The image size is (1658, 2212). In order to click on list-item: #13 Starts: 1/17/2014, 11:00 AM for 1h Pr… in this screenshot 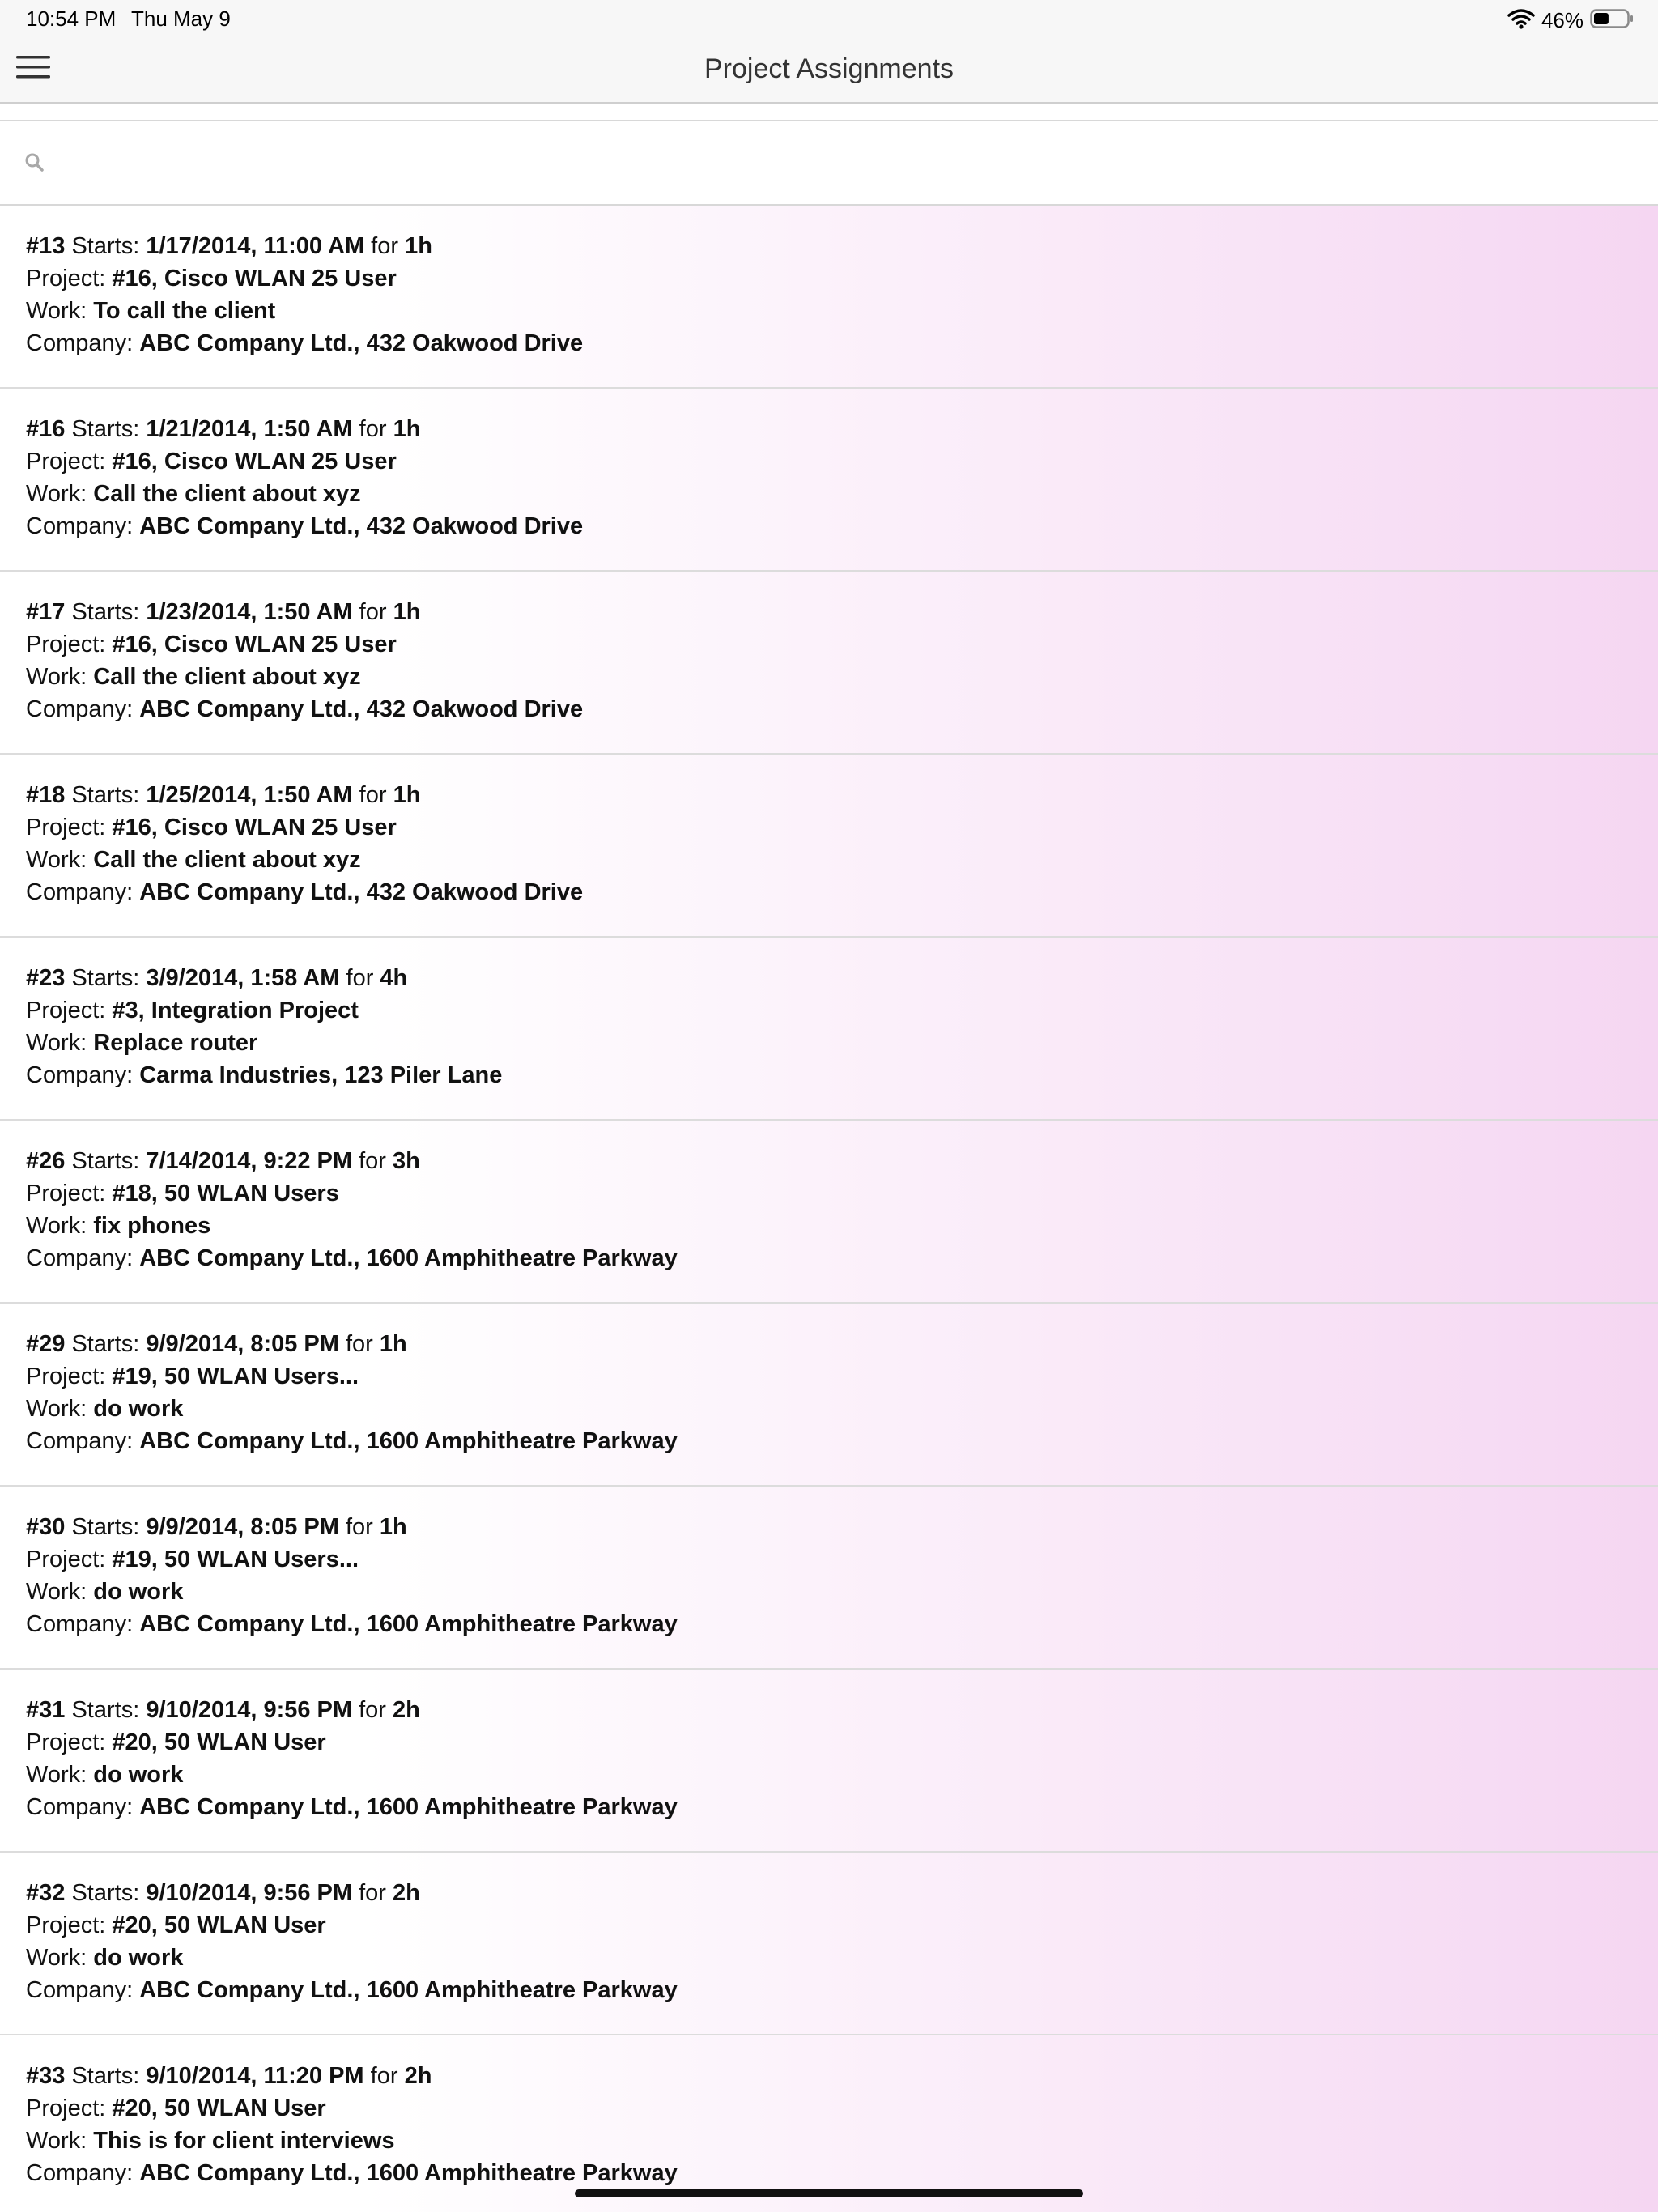, I will do `click(829, 297)`.